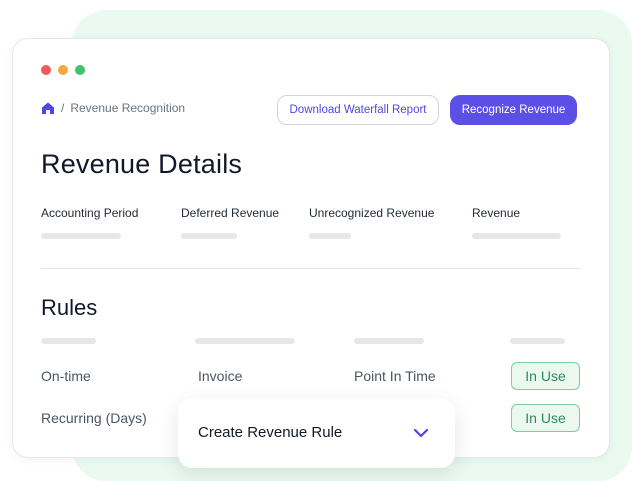  Describe the element at coordinates (513, 110) in the screenshot. I see `recognize-revenue-button: Recognize Revenue` at that location.